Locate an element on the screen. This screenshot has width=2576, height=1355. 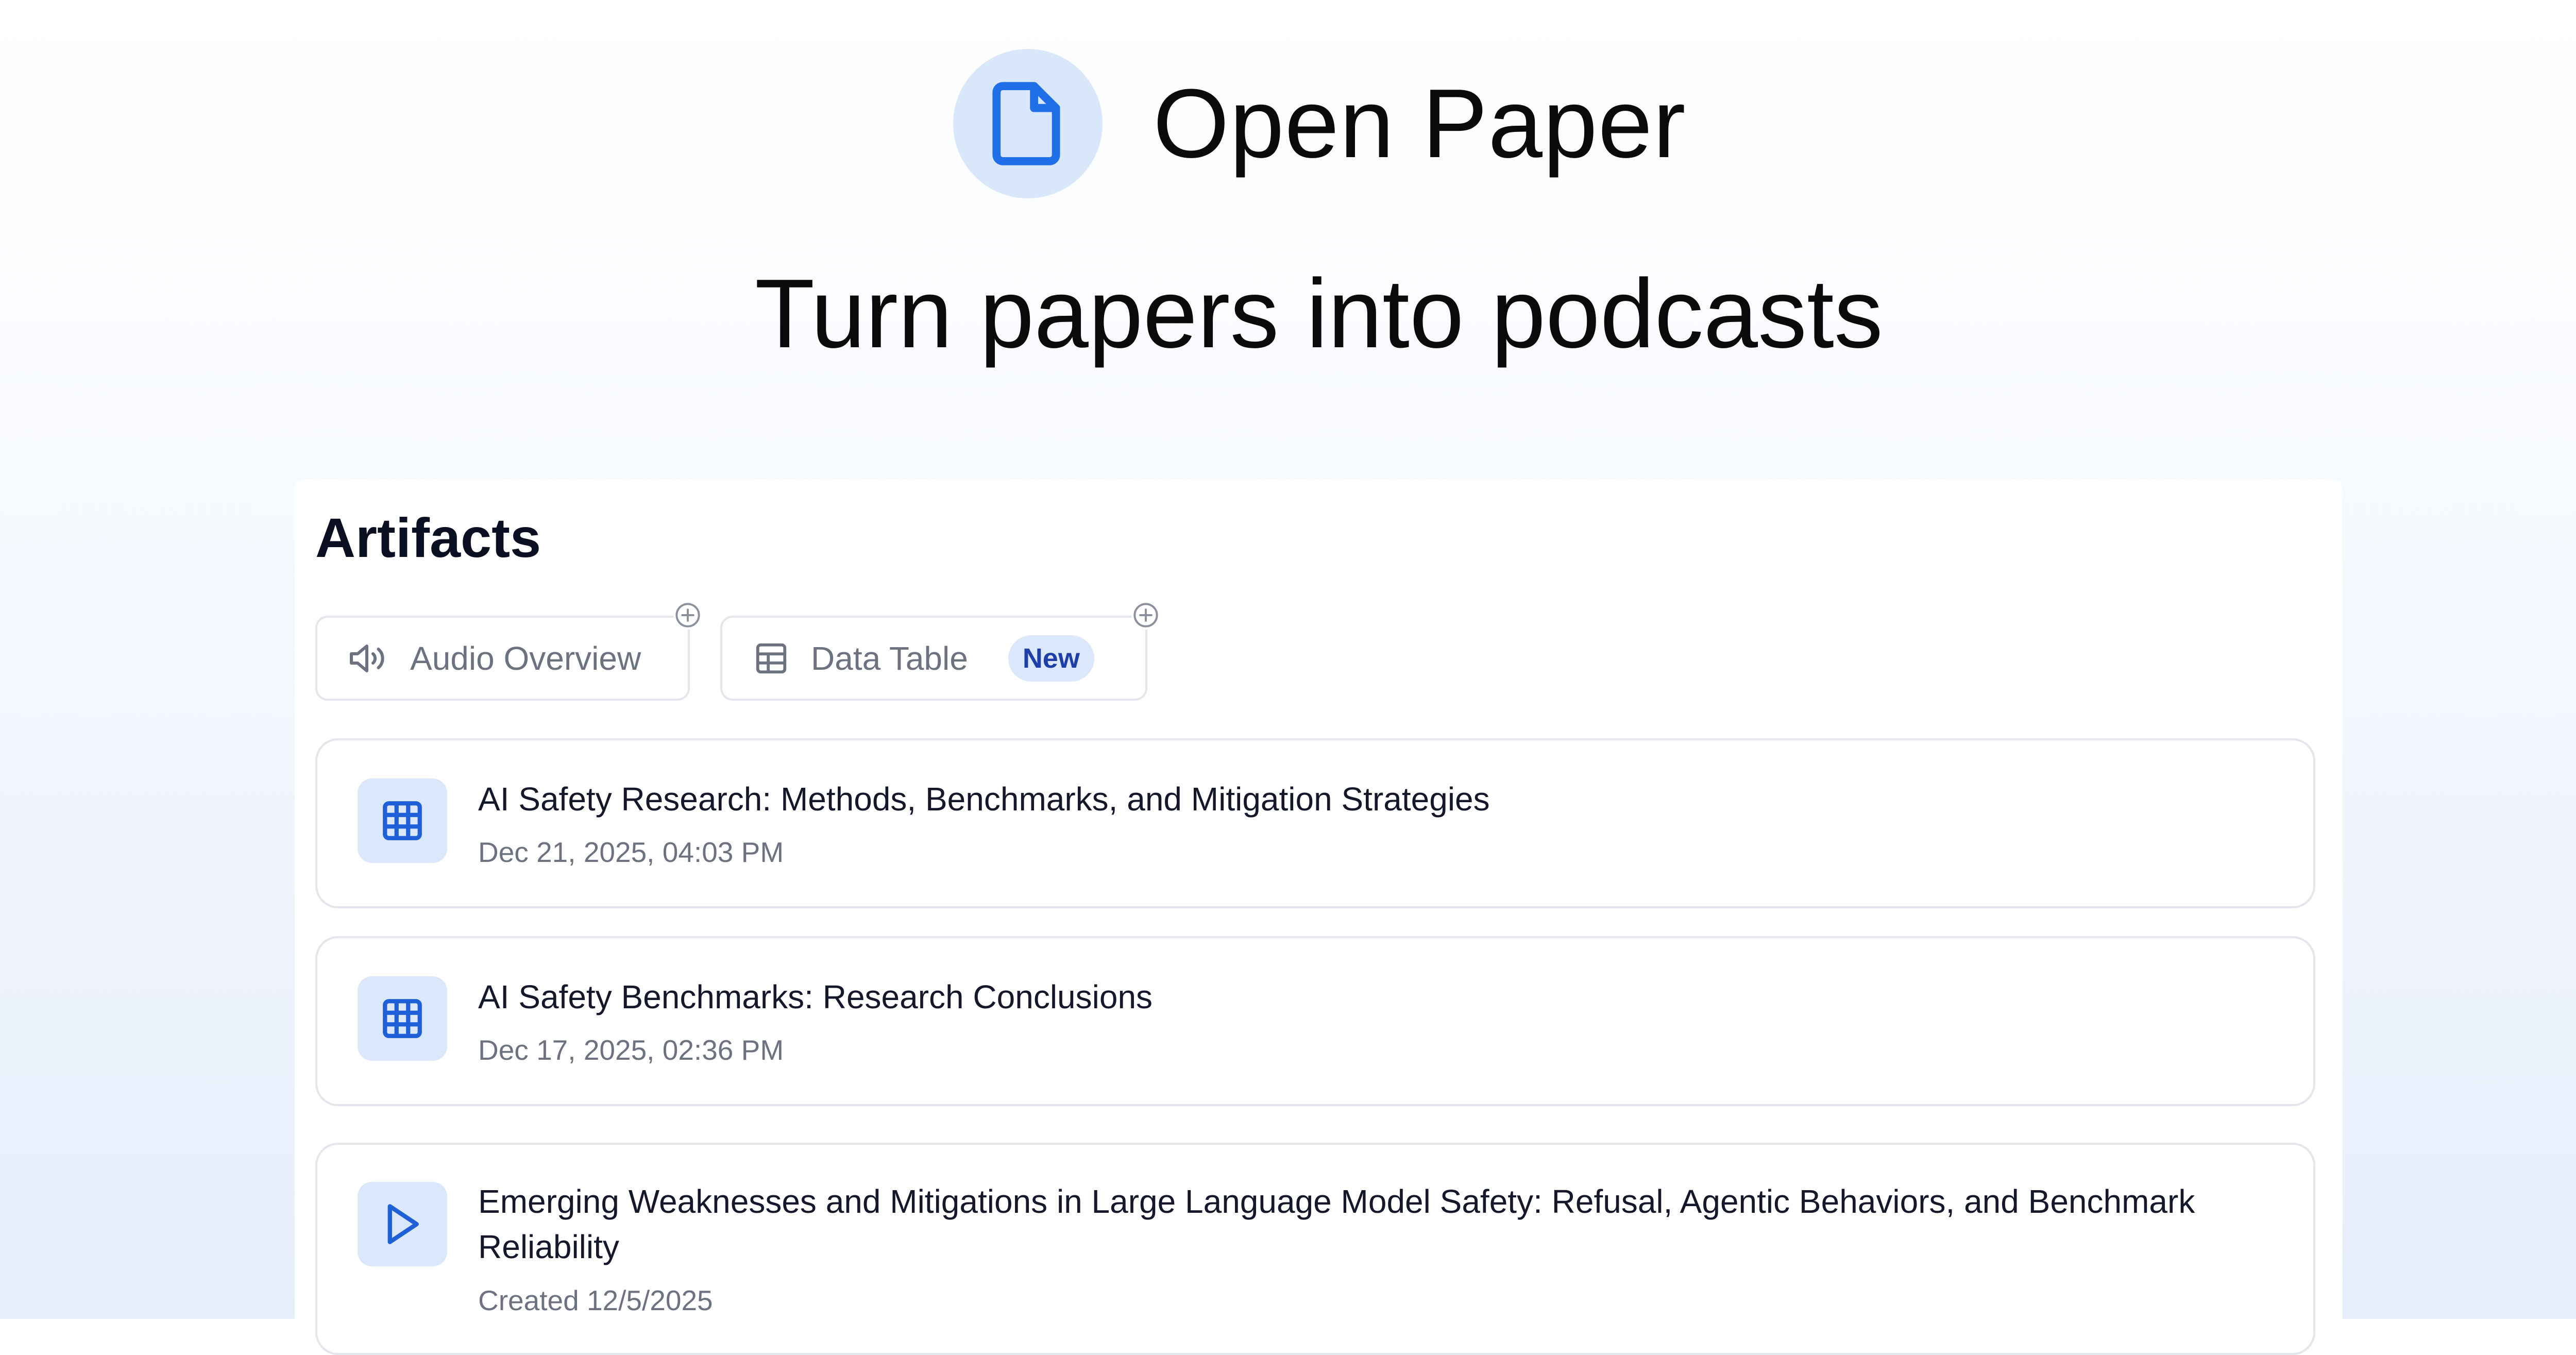
brand-header: Open Paper is located at coordinates (1319, 123).